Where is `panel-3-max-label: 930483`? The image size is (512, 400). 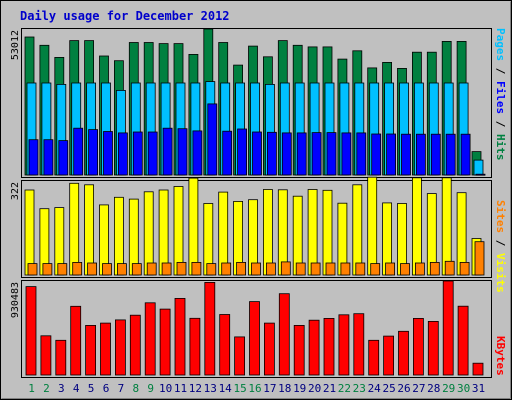
panel-3-max-label: 930483 is located at coordinates (15, 300).